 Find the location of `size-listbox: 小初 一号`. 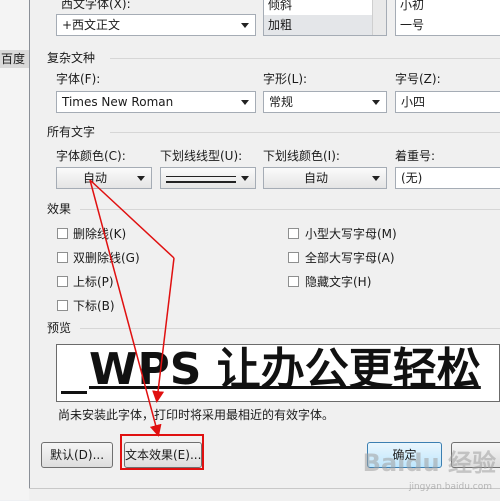

size-listbox: 小初 一号 is located at coordinates (447, 18).